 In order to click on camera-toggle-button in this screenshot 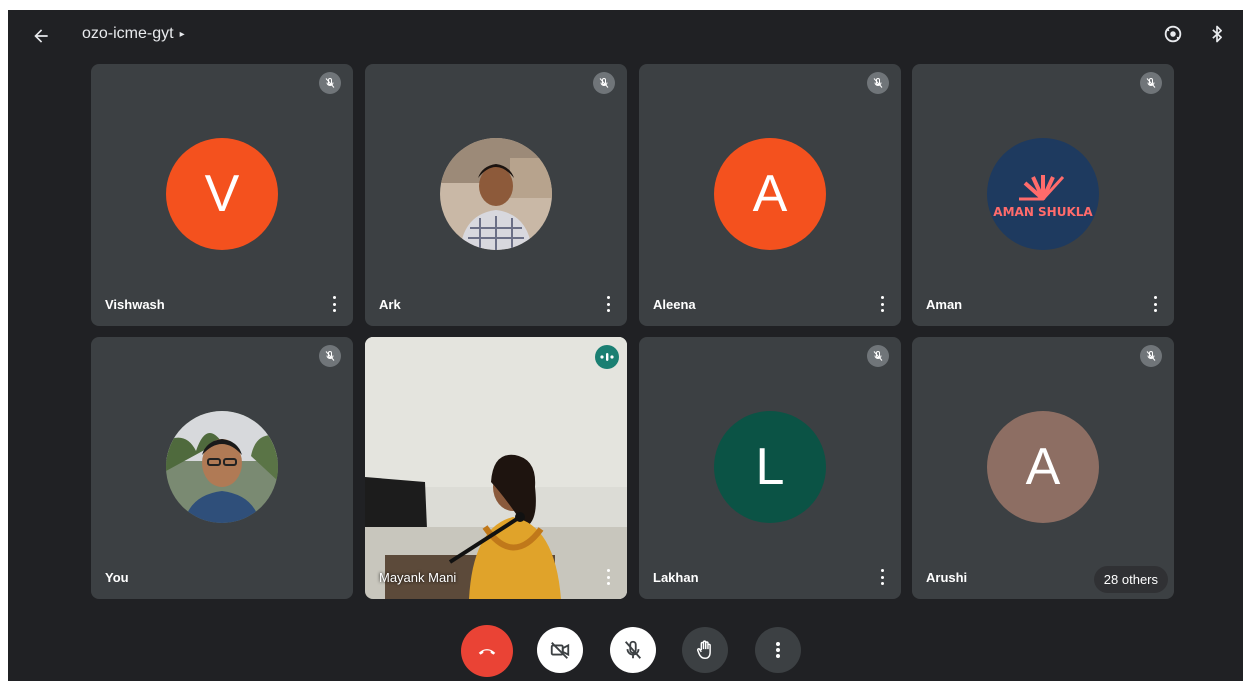, I will do `click(560, 650)`.